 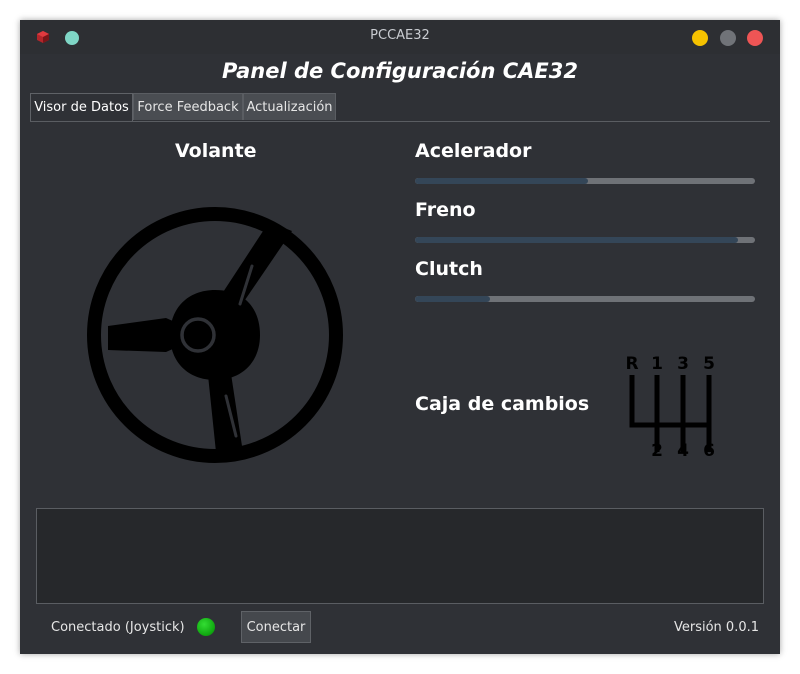 What do you see at coordinates (276, 627) in the screenshot?
I see `connect-button: Conectar` at bounding box center [276, 627].